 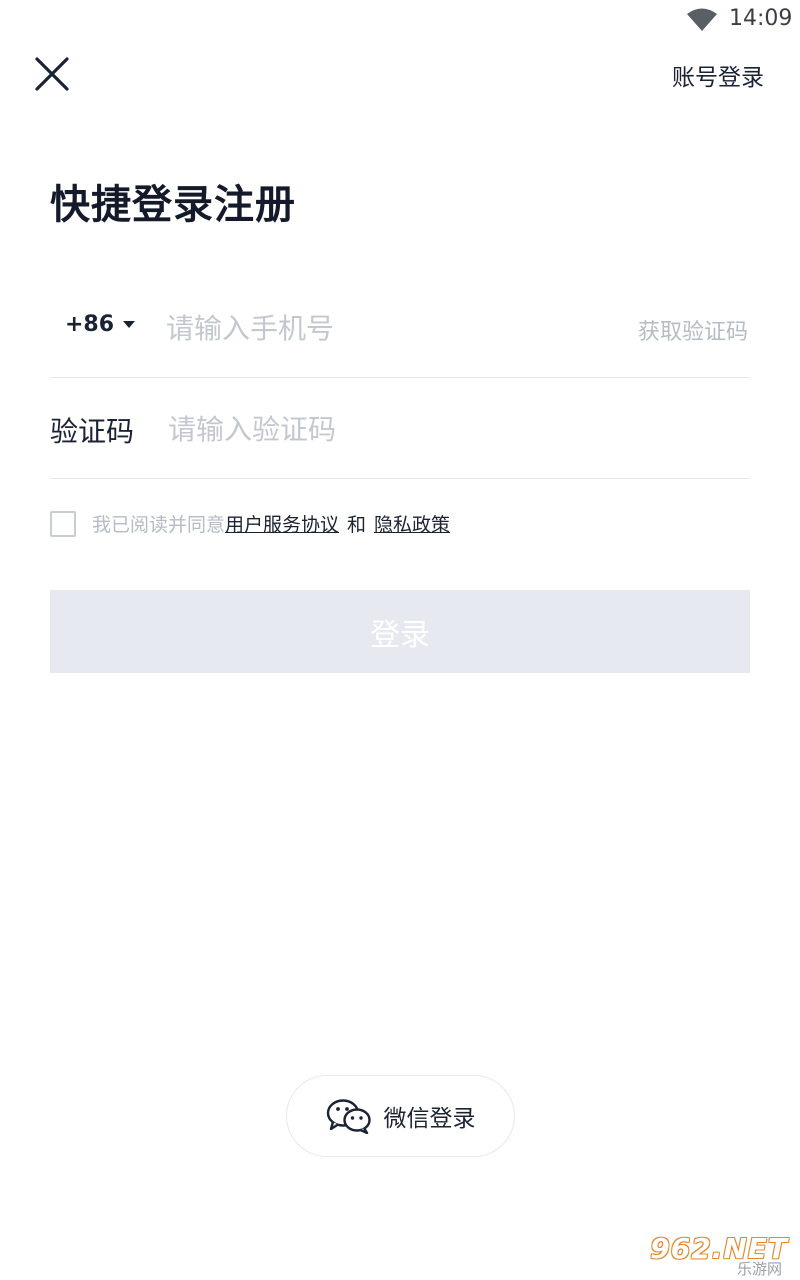 I want to click on code-row: 验证码, so click(x=400, y=428).